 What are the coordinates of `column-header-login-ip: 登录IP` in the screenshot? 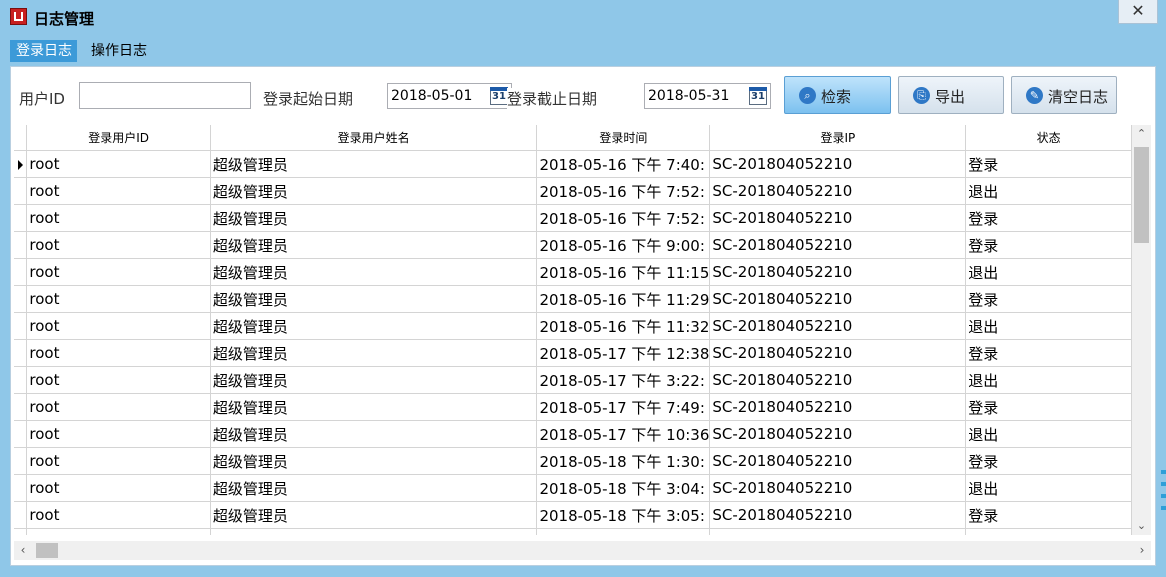 It's located at (838, 138).